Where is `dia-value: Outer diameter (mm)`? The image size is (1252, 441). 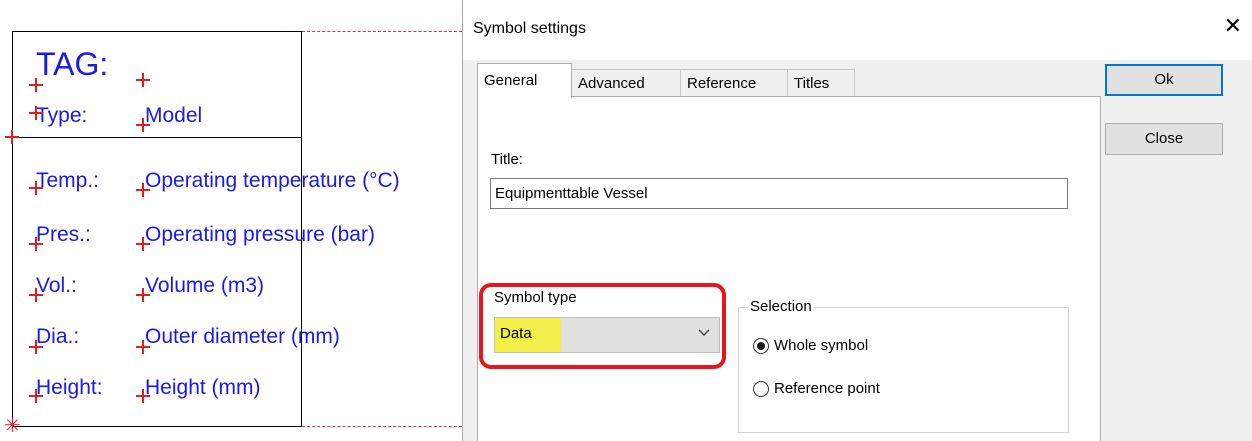 dia-value: Outer diameter (mm) is located at coordinates (242, 336).